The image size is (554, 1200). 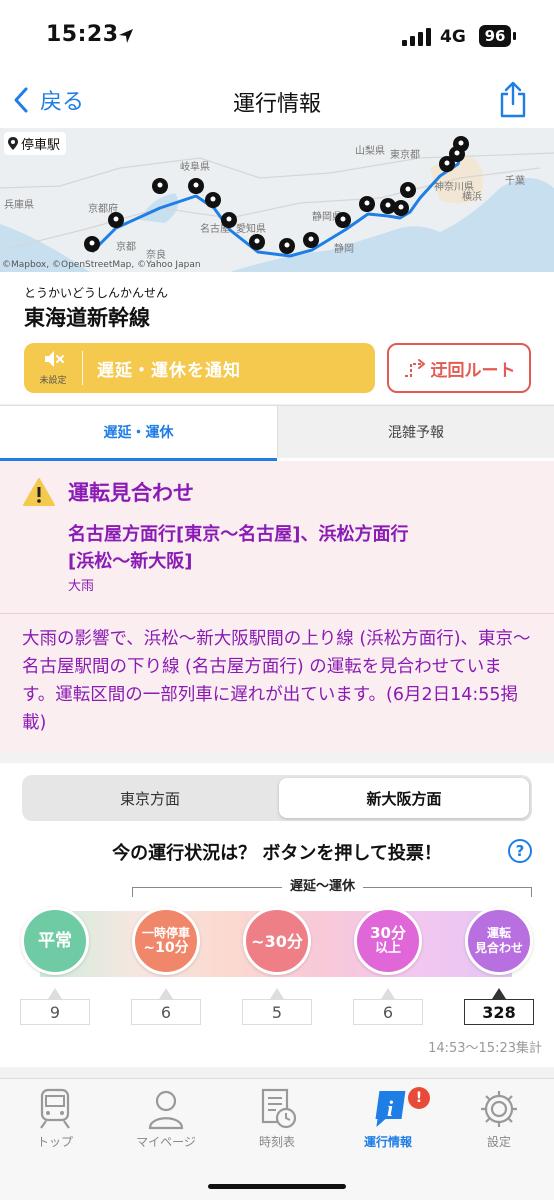 I want to click on info-tabs: 遅延・運休 混雑予報, so click(x=277, y=433).